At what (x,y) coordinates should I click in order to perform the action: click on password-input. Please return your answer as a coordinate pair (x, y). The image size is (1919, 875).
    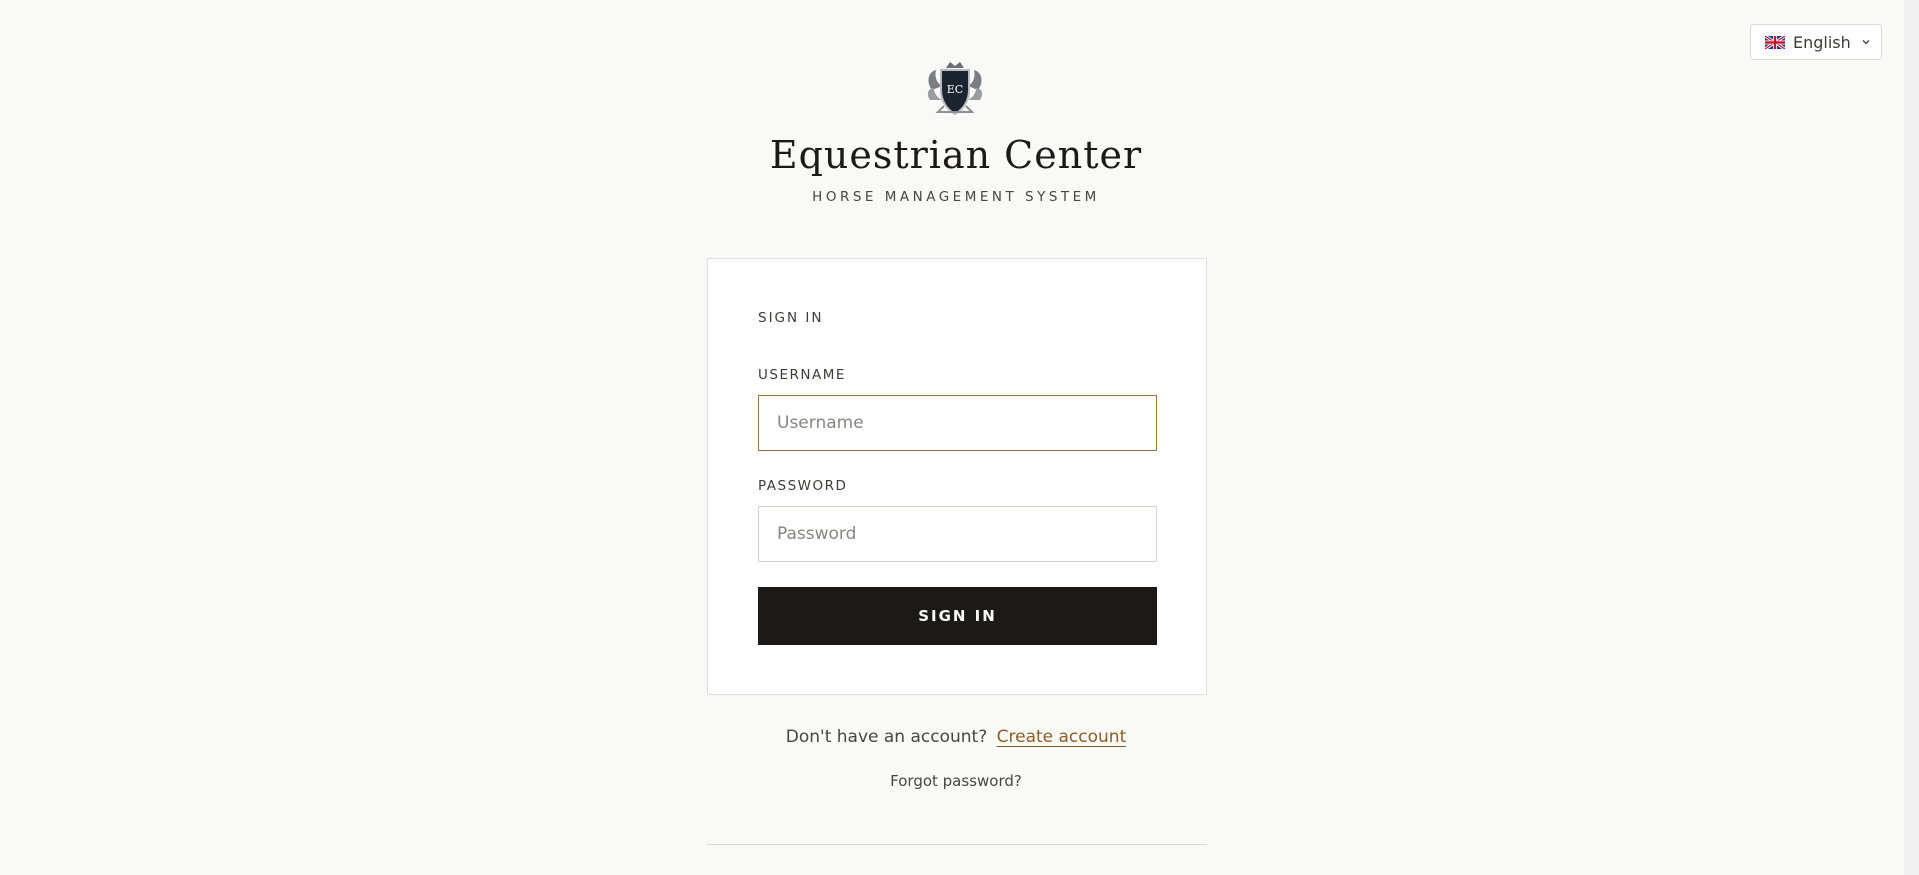
    Looking at the image, I should click on (957, 534).